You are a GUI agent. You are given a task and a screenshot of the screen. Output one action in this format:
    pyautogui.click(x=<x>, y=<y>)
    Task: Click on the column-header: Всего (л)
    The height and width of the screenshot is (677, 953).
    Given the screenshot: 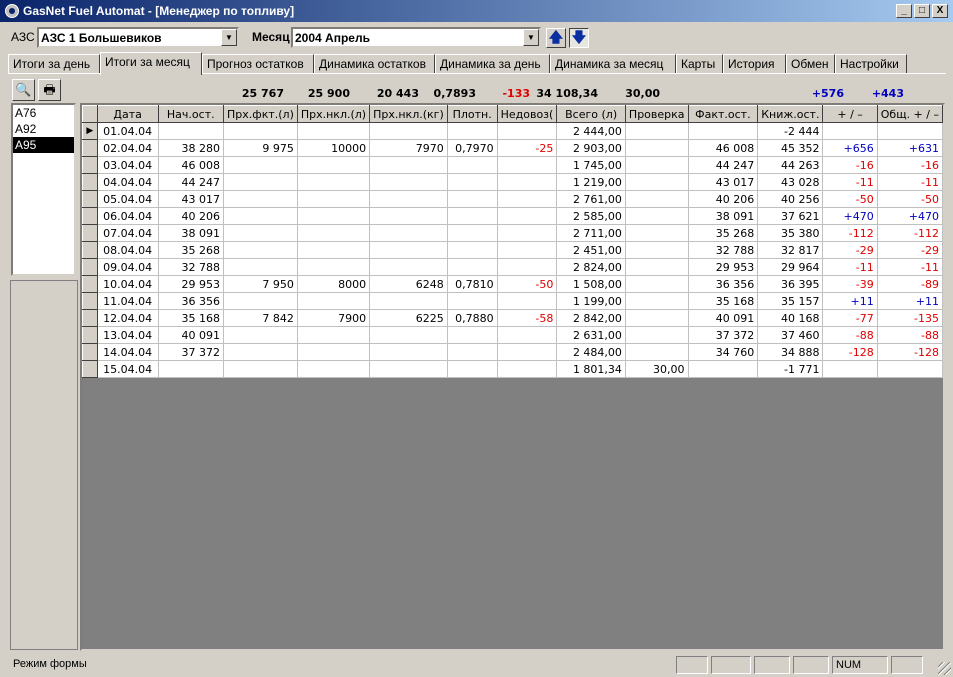 What is the action you would take?
    pyautogui.click(x=591, y=114)
    